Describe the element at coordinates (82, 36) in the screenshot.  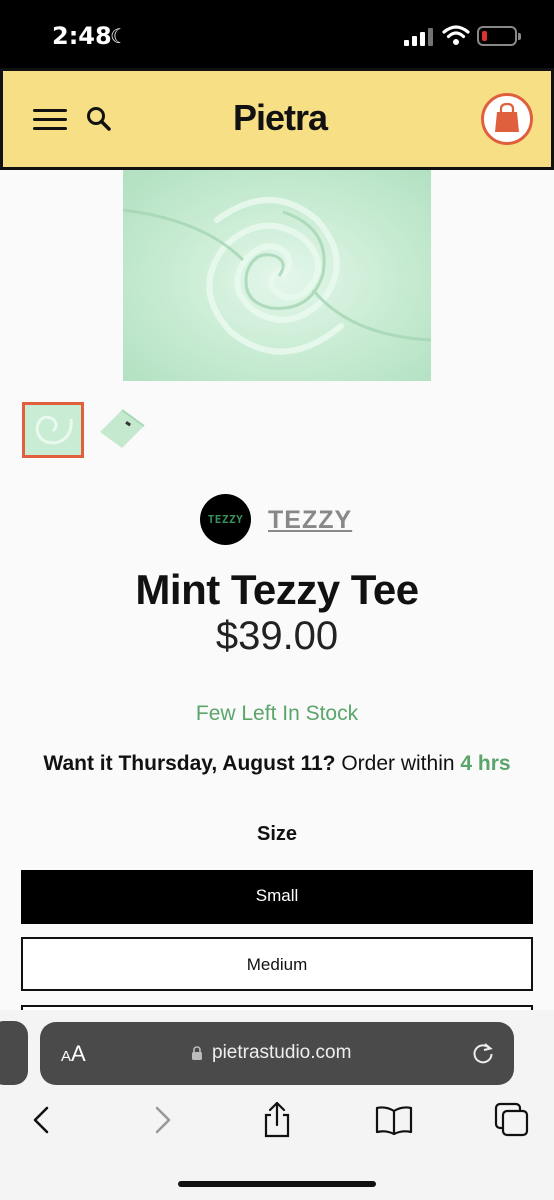
I see `status-time: 2:48` at that location.